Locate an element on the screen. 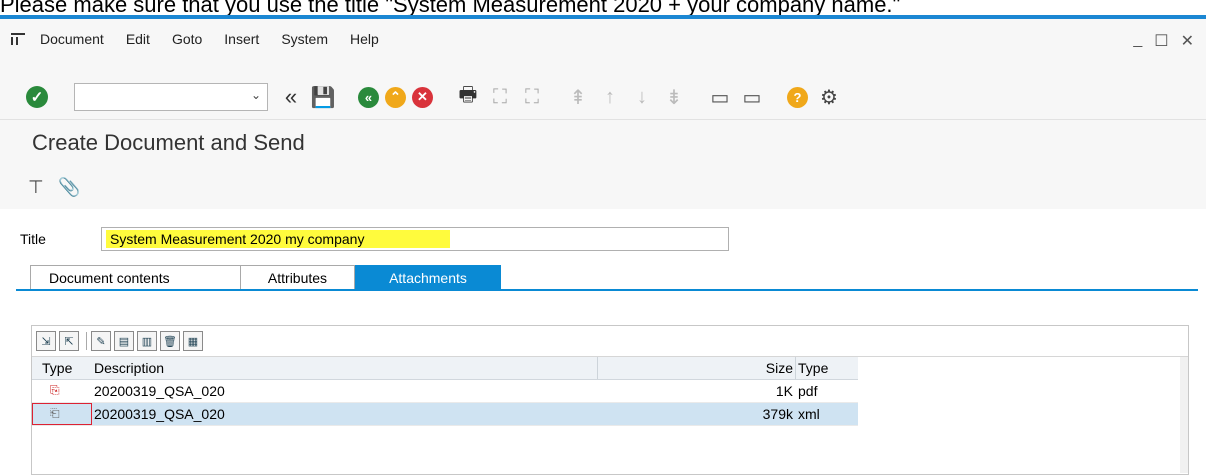  grid-toolbar: ⇲ ⇱ ✎ ▤ ▥ 🗑 ▦ is located at coordinates (610, 341).